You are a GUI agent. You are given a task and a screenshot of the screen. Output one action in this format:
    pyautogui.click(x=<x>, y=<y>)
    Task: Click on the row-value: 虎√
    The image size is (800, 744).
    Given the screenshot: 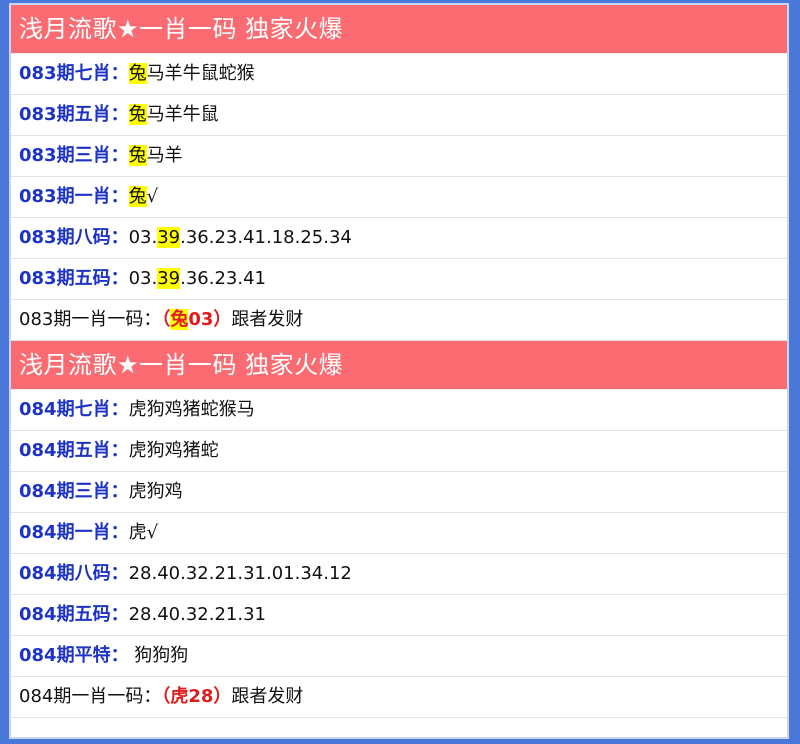 What is the action you would take?
    pyautogui.click(x=143, y=532)
    